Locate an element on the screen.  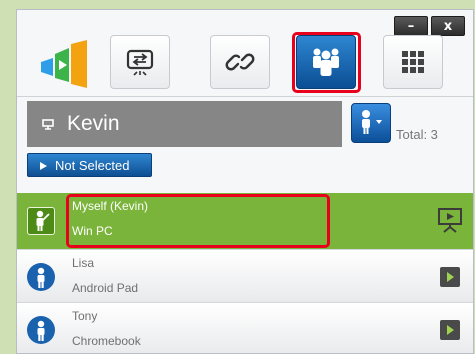
grid-icon is located at coordinates (413, 62).